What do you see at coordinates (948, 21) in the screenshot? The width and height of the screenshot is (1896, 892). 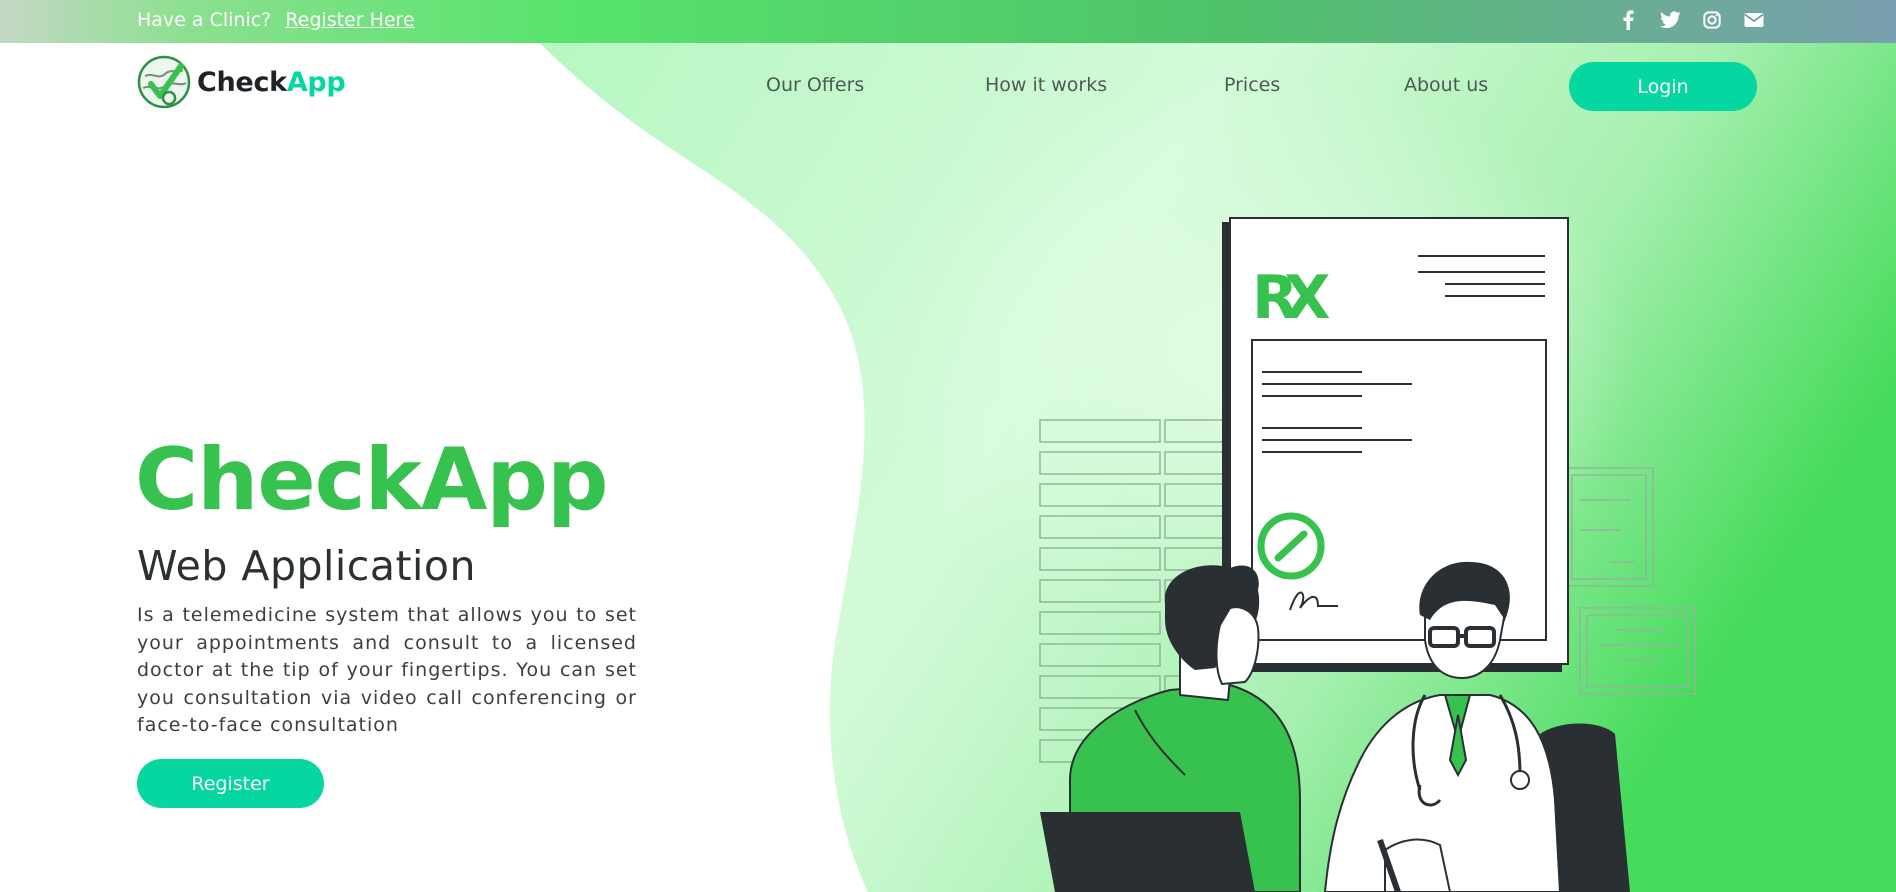 I see `top-bar: Have a Clinic? Register Here` at bounding box center [948, 21].